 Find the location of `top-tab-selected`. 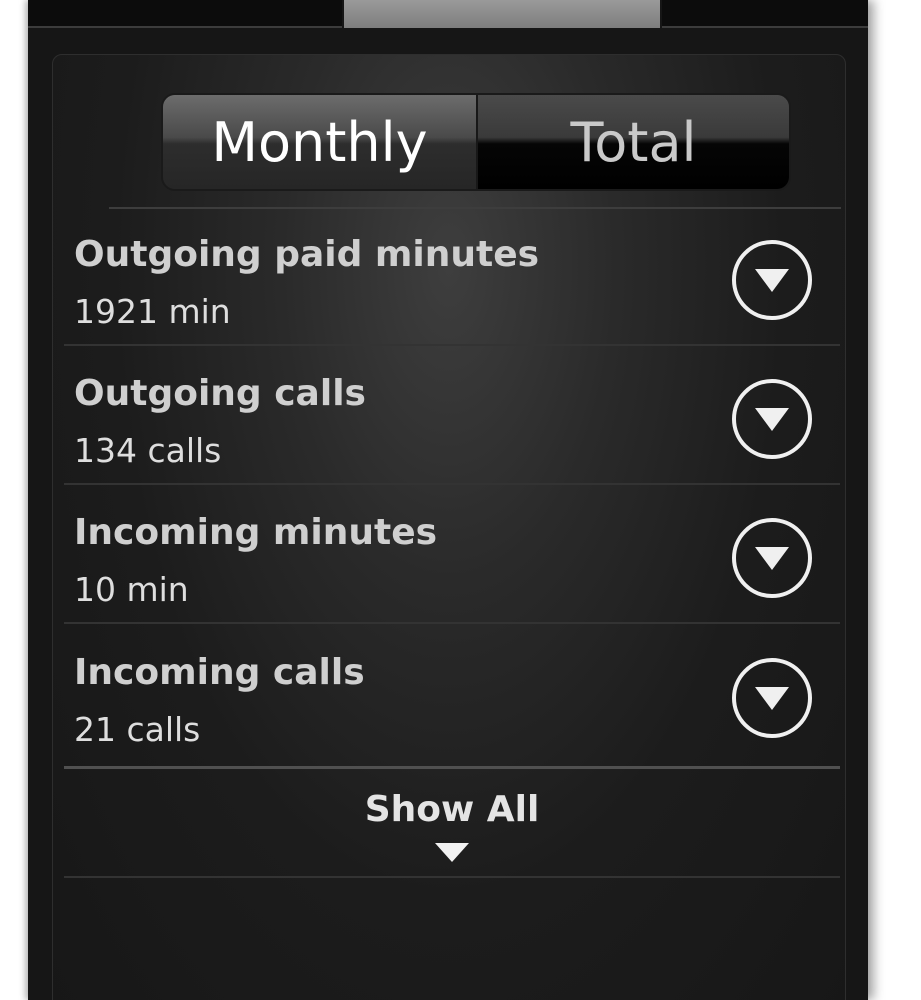

top-tab-selected is located at coordinates (502, 14).